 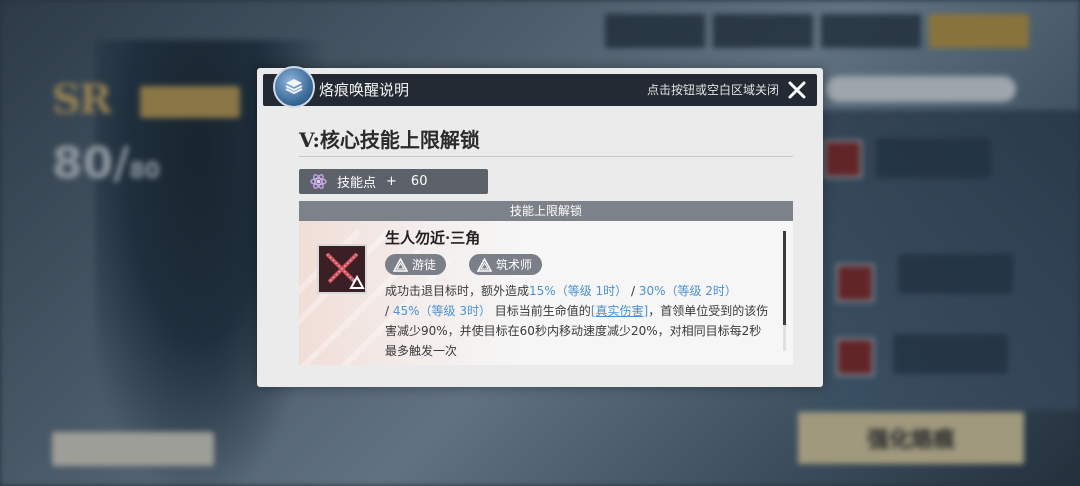 What do you see at coordinates (514, 265) in the screenshot?
I see `tag-label: 筑术师` at bounding box center [514, 265].